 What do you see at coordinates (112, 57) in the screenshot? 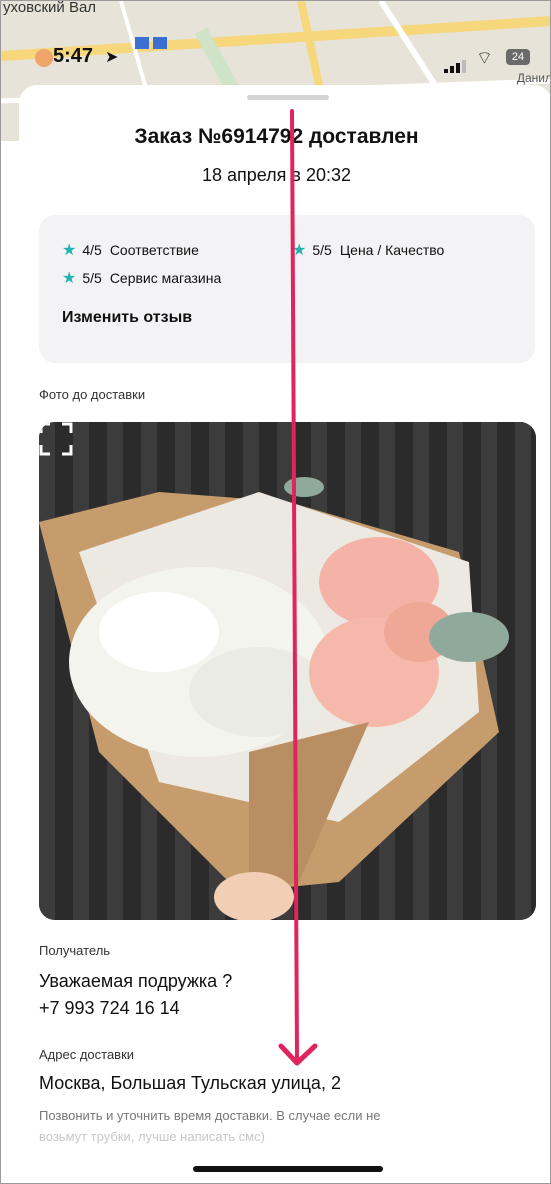
I see `location-arrow-icon: ➤` at bounding box center [112, 57].